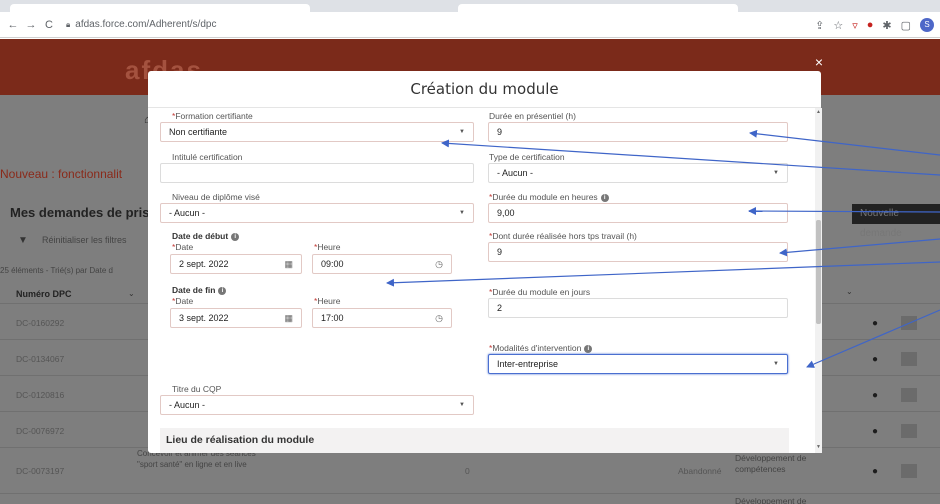 The width and height of the screenshot is (940, 504). What do you see at coordinates (886, 25) in the screenshot?
I see `extensions-icon: ✱` at bounding box center [886, 25].